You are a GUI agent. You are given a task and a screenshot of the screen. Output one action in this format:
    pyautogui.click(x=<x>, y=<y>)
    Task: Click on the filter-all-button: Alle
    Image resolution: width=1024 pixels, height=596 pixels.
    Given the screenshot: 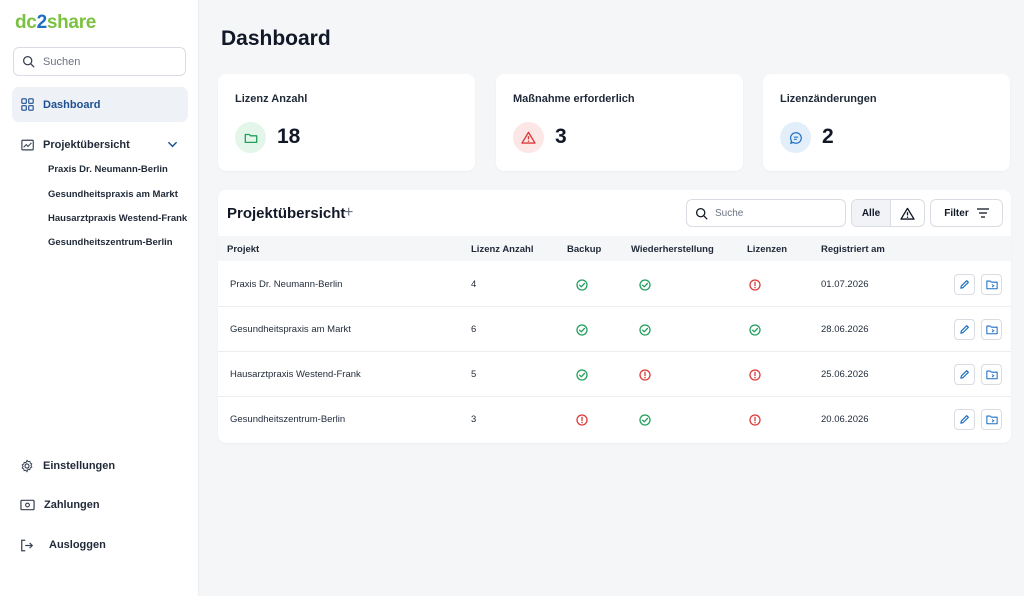 What is the action you would take?
    pyautogui.click(x=871, y=213)
    